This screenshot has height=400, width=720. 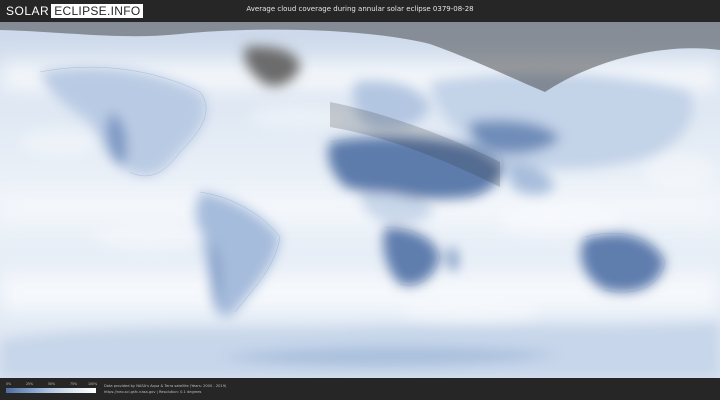 I want to click on legend-tick-25: 25%, so click(x=30, y=384).